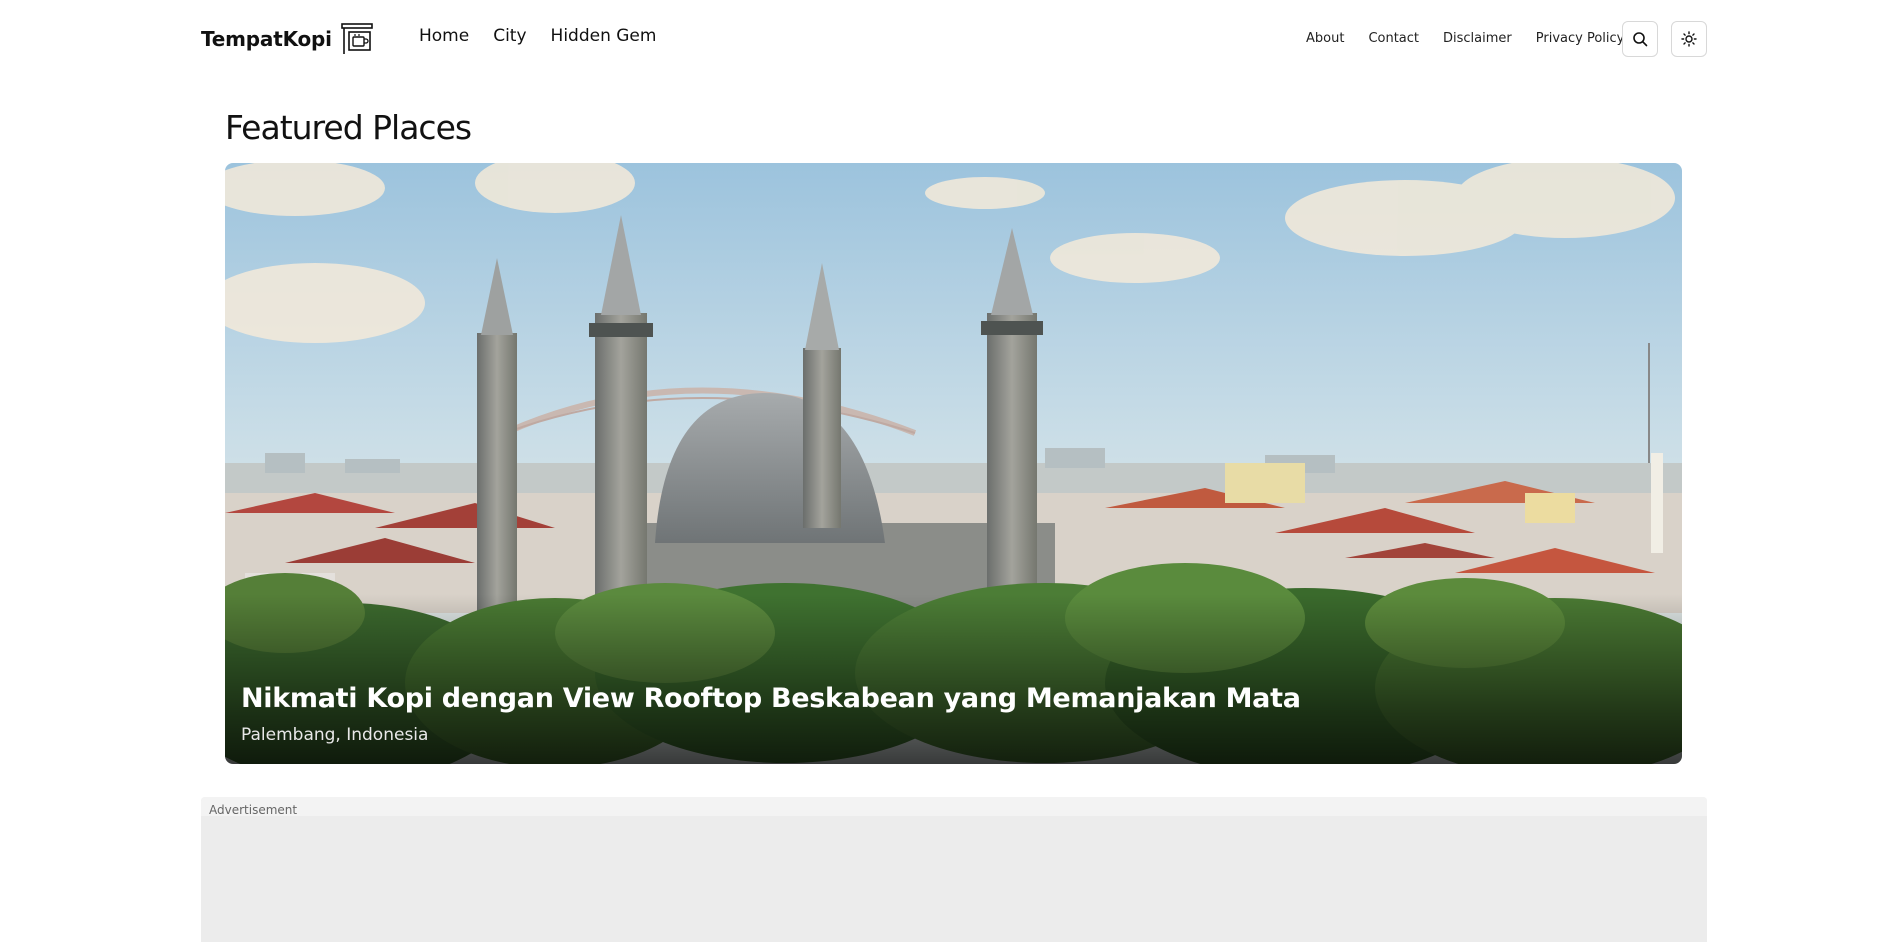 This screenshot has width=1901, height=942. I want to click on search-icon, so click(1640, 39).